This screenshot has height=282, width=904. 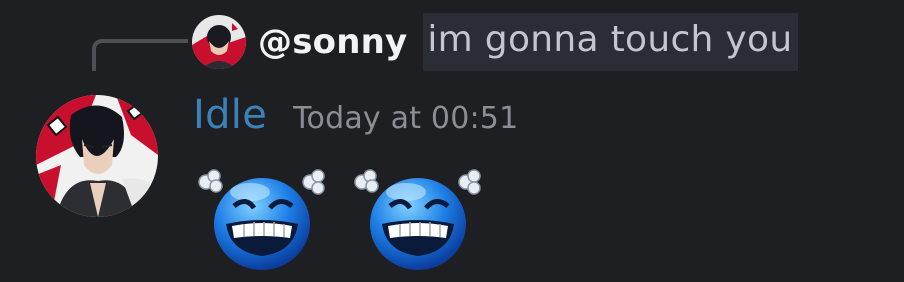 I want to click on reply-preview: @sonny im gonna touch you, so click(x=495, y=42).